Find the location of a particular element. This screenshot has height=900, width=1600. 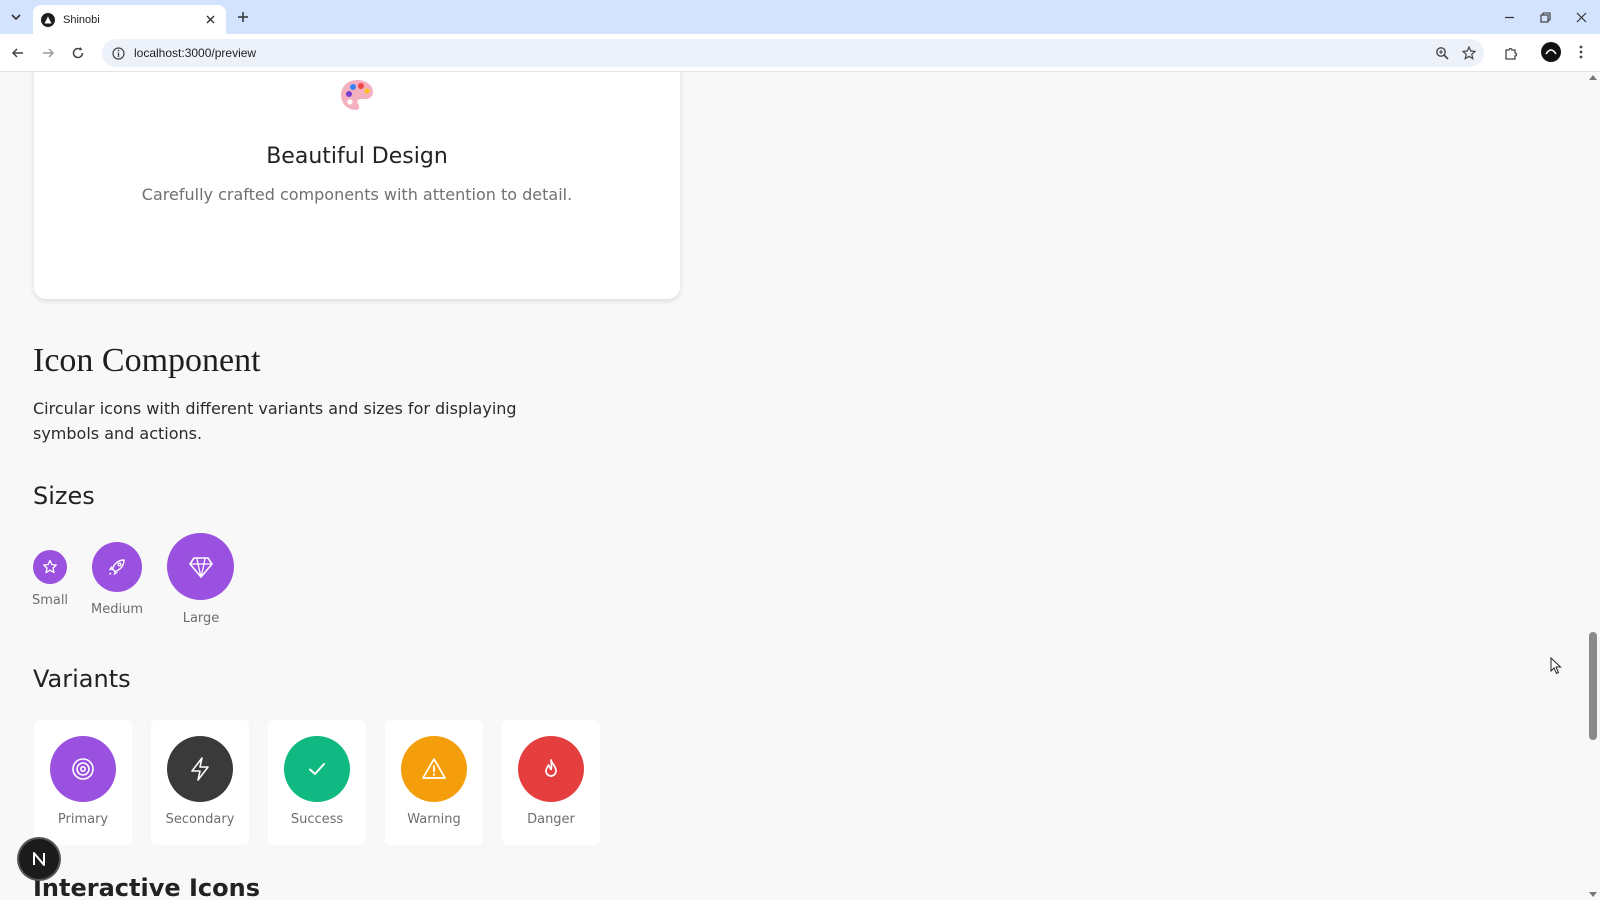

variant-card-danger: Danger is located at coordinates (551, 782).